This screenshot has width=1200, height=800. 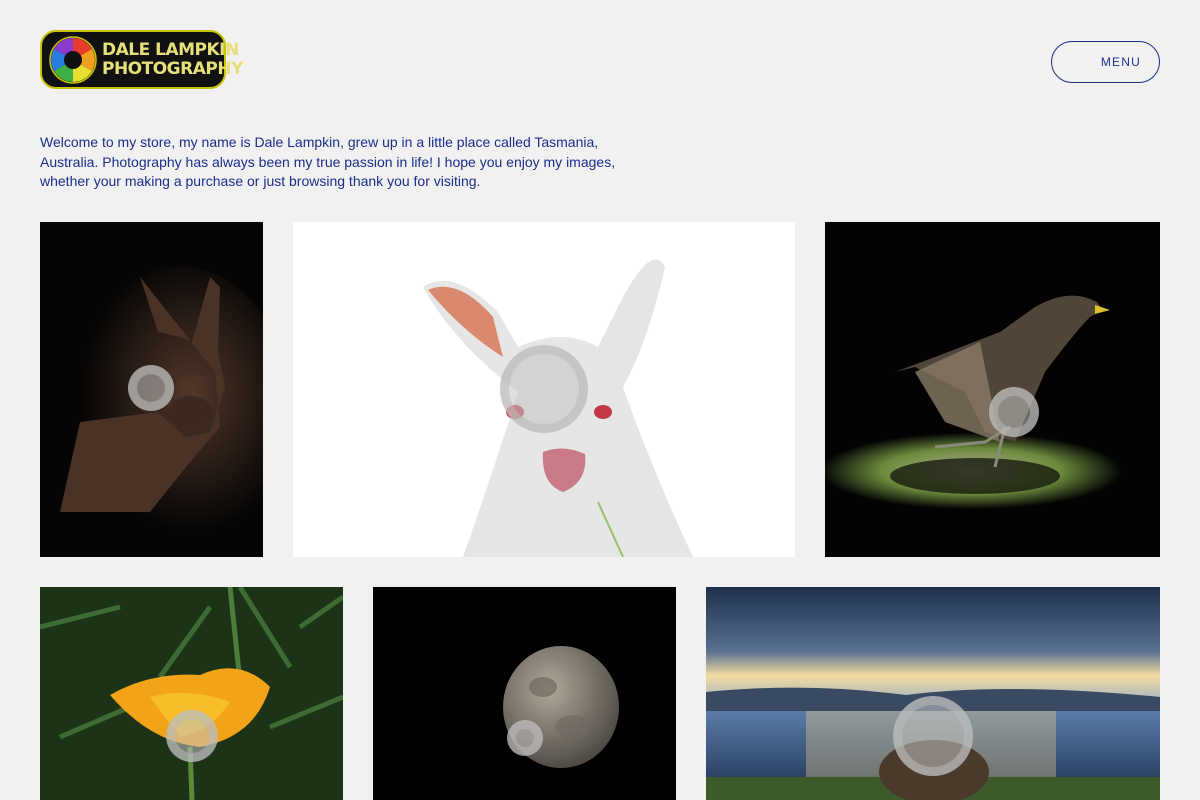 I want to click on gallery-item-moon, so click(x=524, y=693).